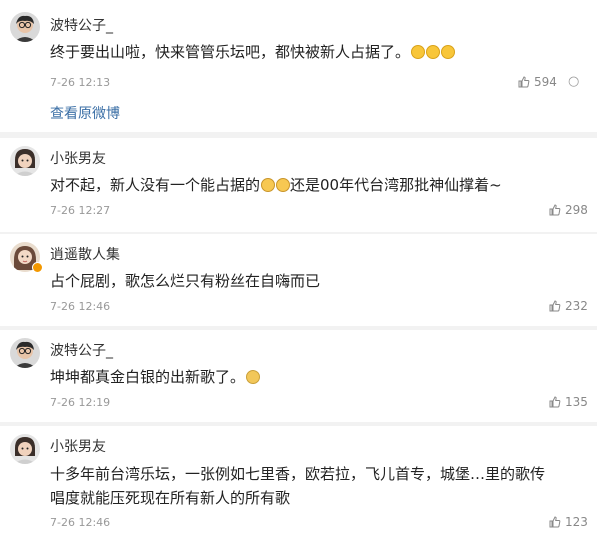 Image resolution: width=597 pixels, height=543 pixels. I want to click on comment-text-line-2: 唱度就能压死现在所有新人的所有歌, so click(170, 498).